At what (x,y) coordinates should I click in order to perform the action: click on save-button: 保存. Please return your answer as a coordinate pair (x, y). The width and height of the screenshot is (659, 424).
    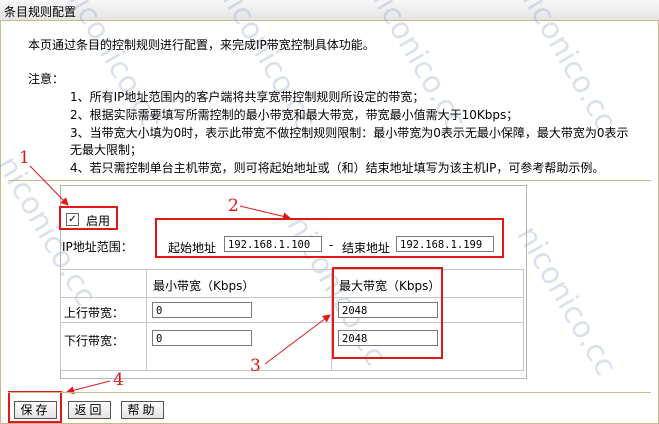
    Looking at the image, I should click on (35, 410).